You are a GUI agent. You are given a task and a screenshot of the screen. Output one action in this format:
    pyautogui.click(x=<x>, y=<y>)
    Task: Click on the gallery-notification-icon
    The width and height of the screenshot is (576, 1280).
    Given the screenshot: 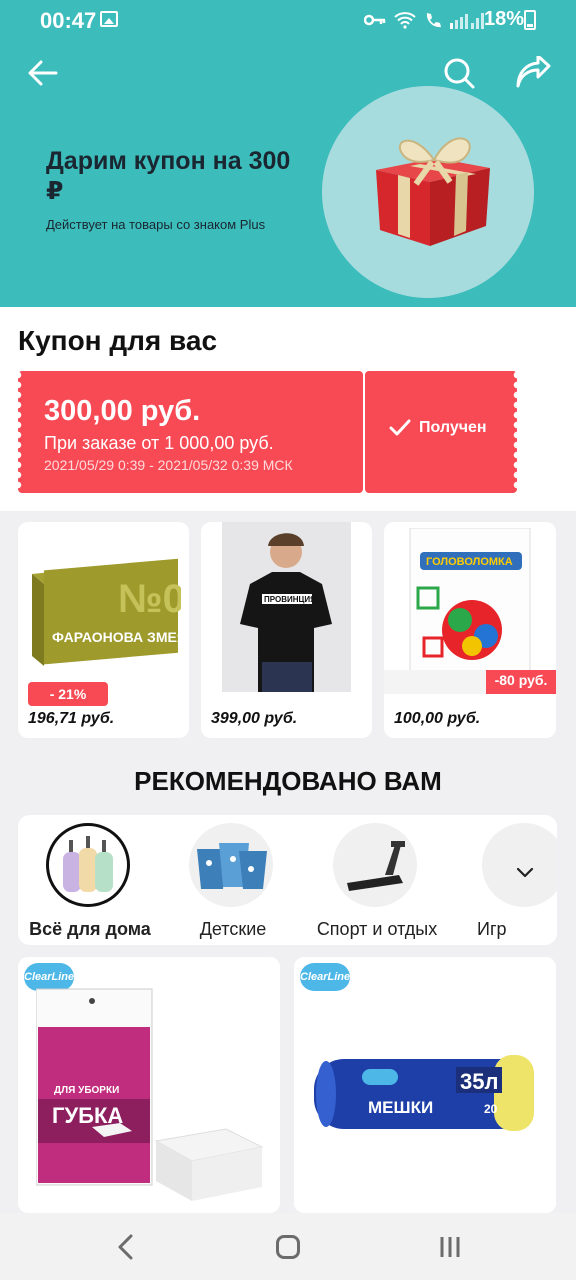 What is the action you would take?
    pyautogui.click(x=109, y=19)
    